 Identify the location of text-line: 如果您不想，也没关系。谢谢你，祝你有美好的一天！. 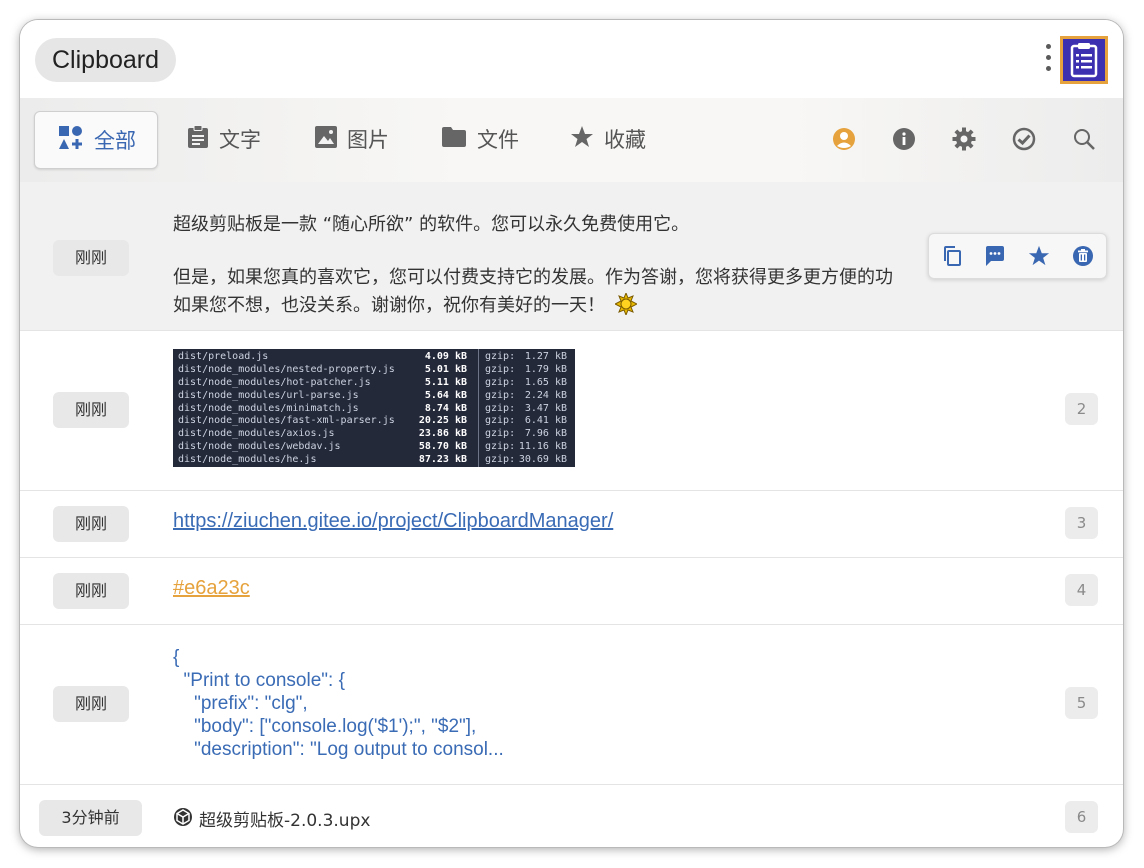
(533, 305).